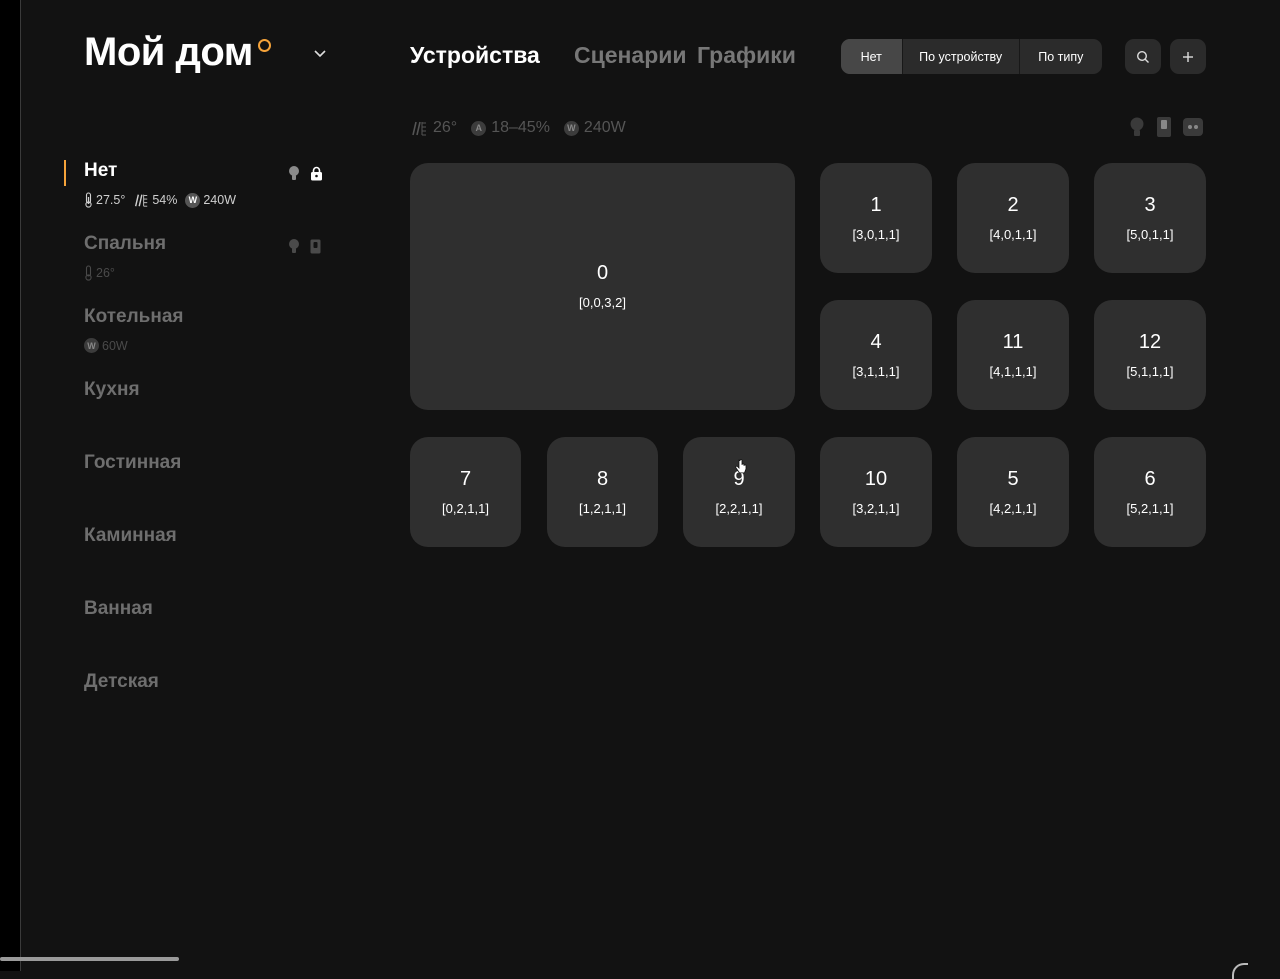 The height and width of the screenshot is (979, 1280). Describe the element at coordinates (1150, 508) in the screenshot. I see `tile-coords: [5,2,1,1]` at that location.